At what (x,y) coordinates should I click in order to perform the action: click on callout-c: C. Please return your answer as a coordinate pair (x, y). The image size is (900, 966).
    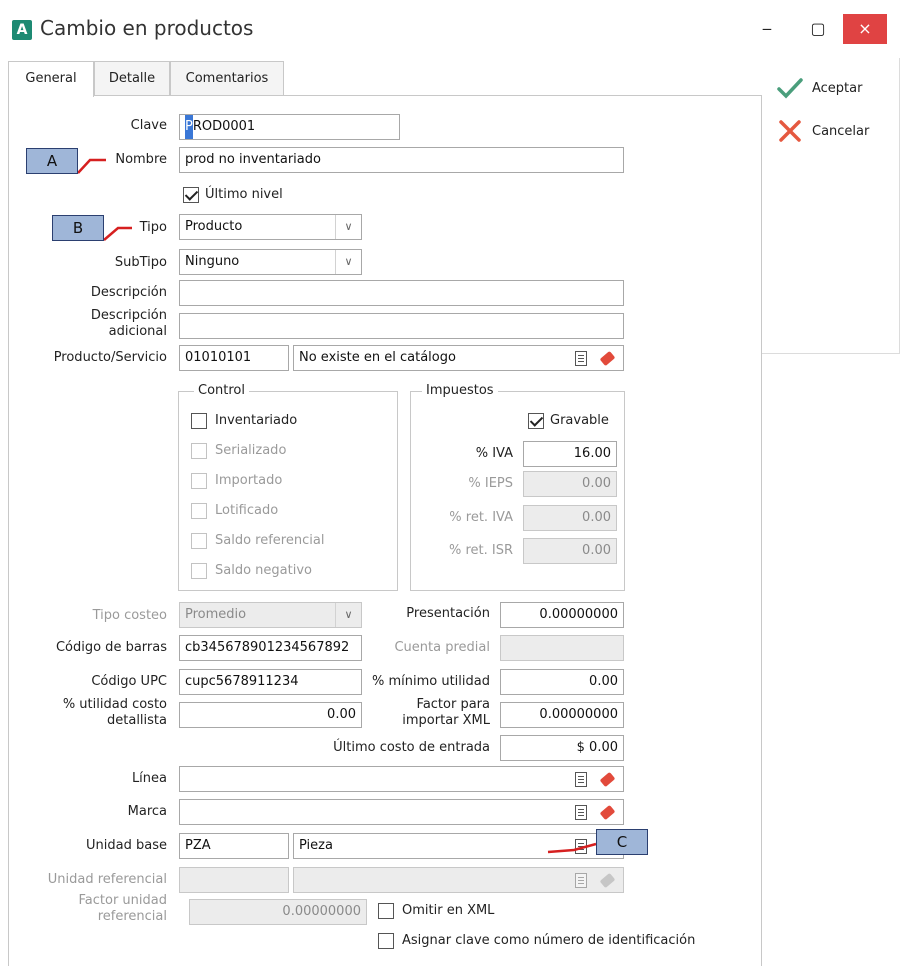
    Looking at the image, I should click on (622, 842).